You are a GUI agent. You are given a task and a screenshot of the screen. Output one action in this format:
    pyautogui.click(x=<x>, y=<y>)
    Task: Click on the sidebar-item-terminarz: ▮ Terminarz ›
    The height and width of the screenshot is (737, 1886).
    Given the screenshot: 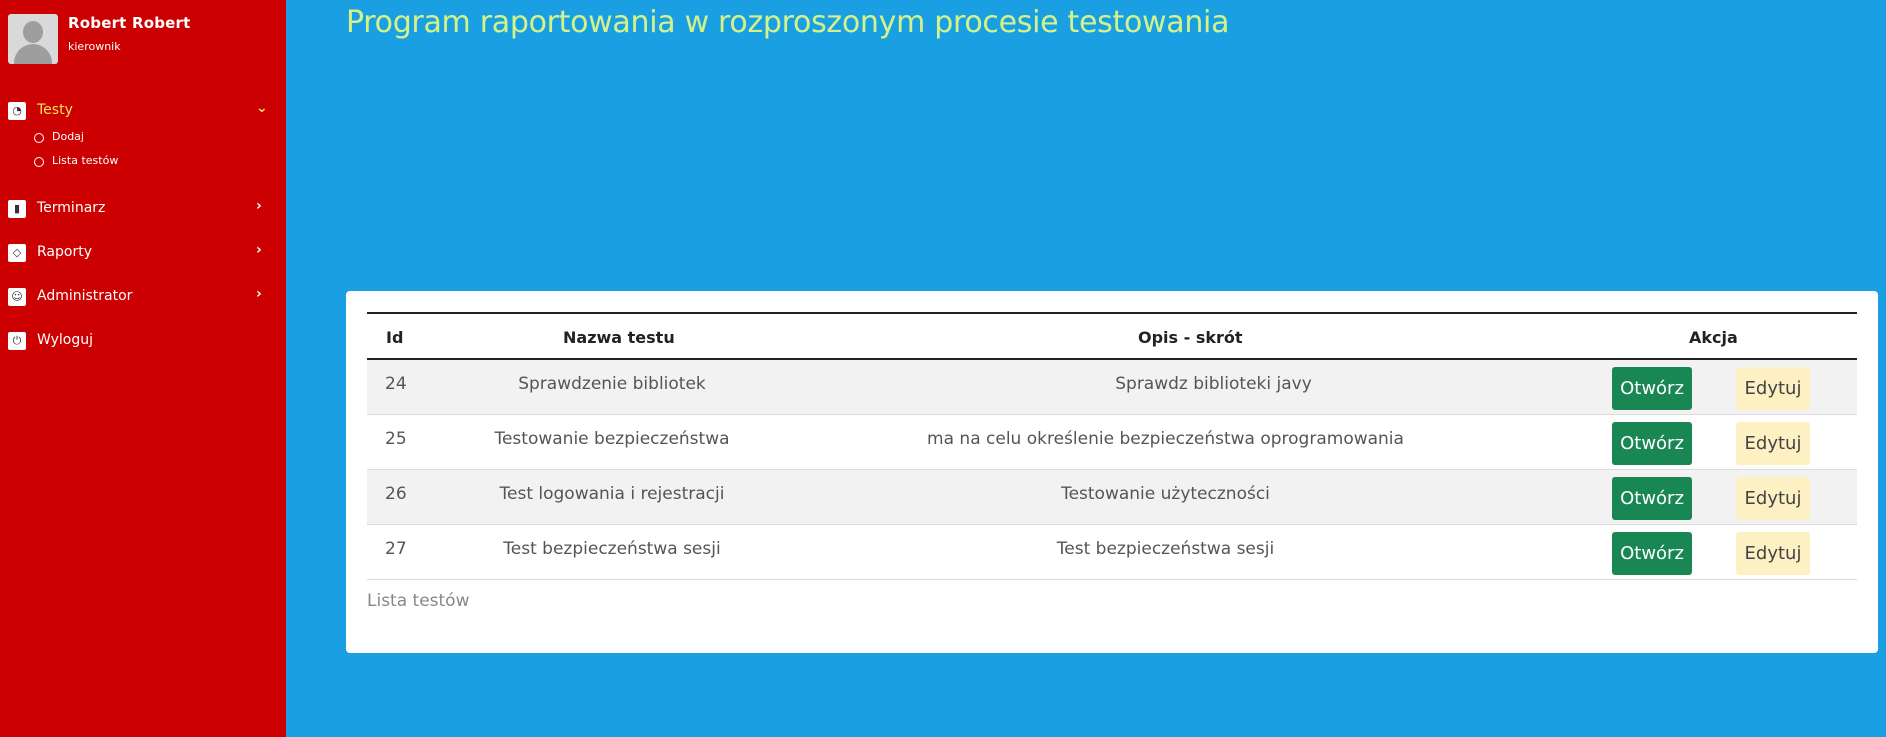 What is the action you would take?
    pyautogui.click(x=143, y=208)
    